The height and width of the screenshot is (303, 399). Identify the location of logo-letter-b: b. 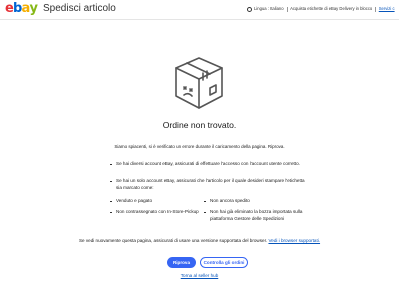
(17, 8).